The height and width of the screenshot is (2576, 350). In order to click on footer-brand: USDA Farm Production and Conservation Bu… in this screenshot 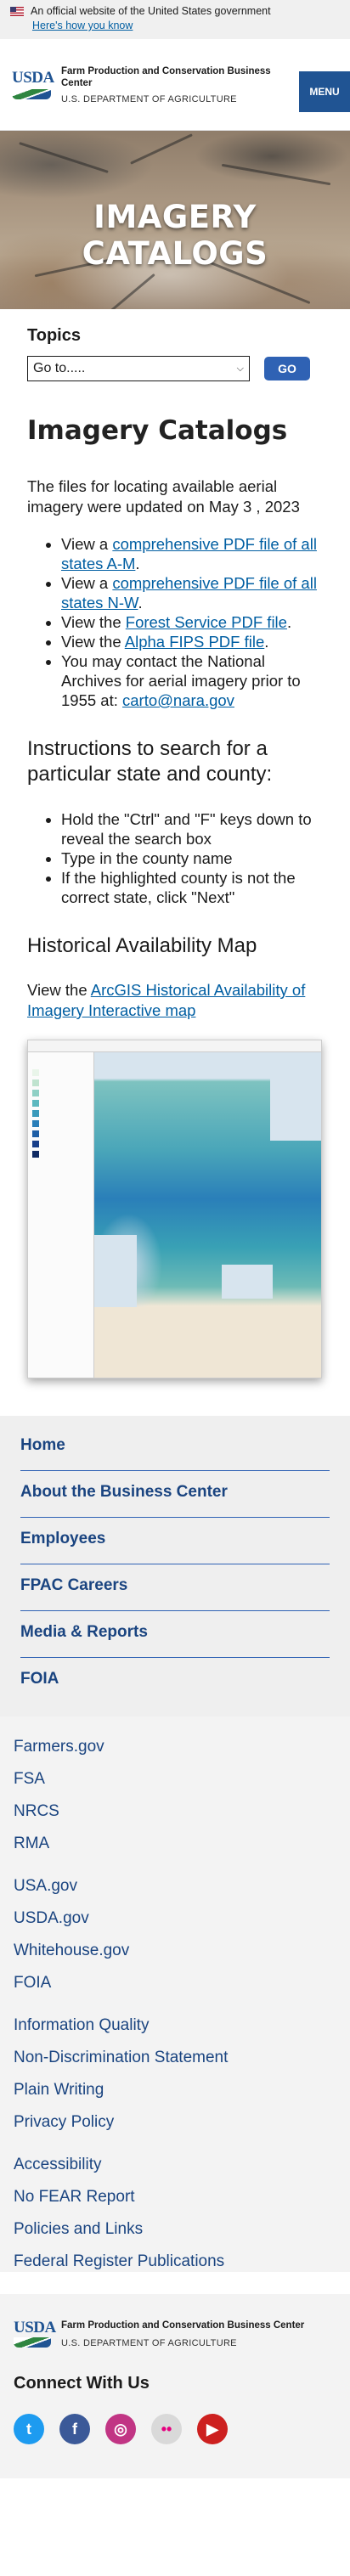, I will do `click(175, 2334)`.